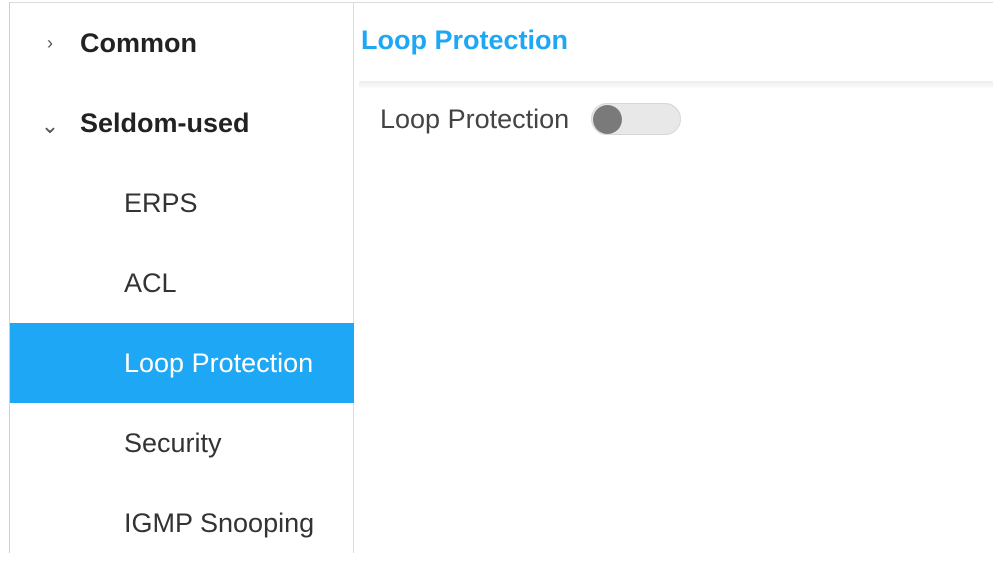 The image size is (993, 563). What do you see at coordinates (173, 442) in the screenshot?
I see `sidebar-item-label: Security` at bounding box center [173, 442].